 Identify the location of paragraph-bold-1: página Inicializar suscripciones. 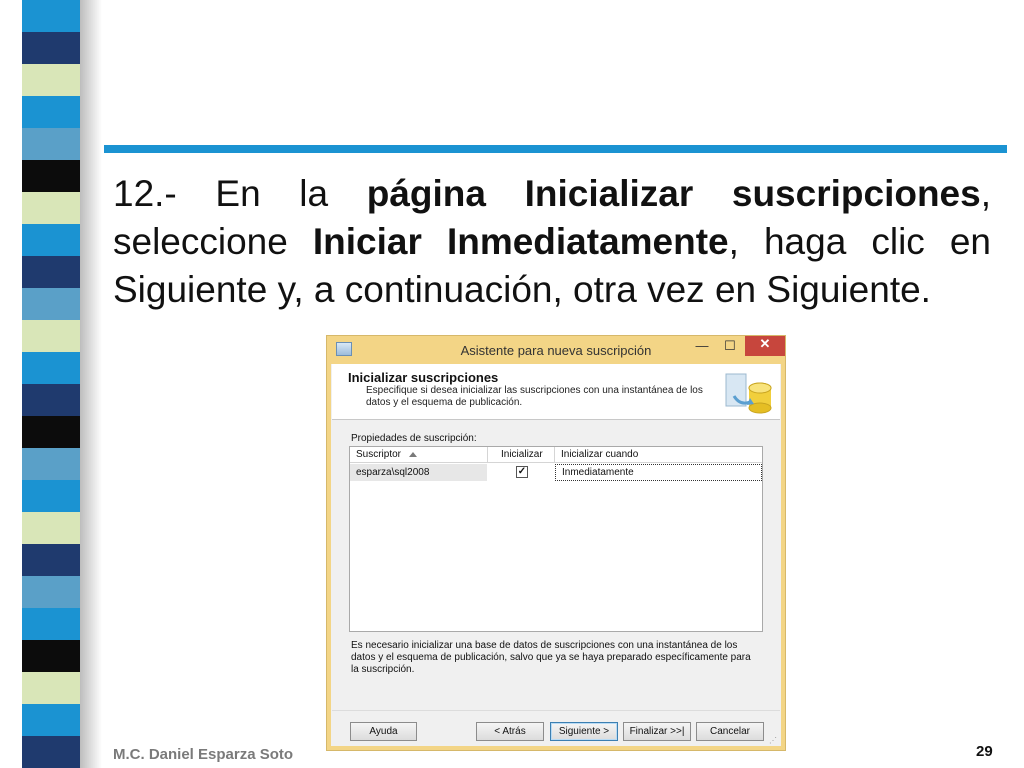
(673, 193).